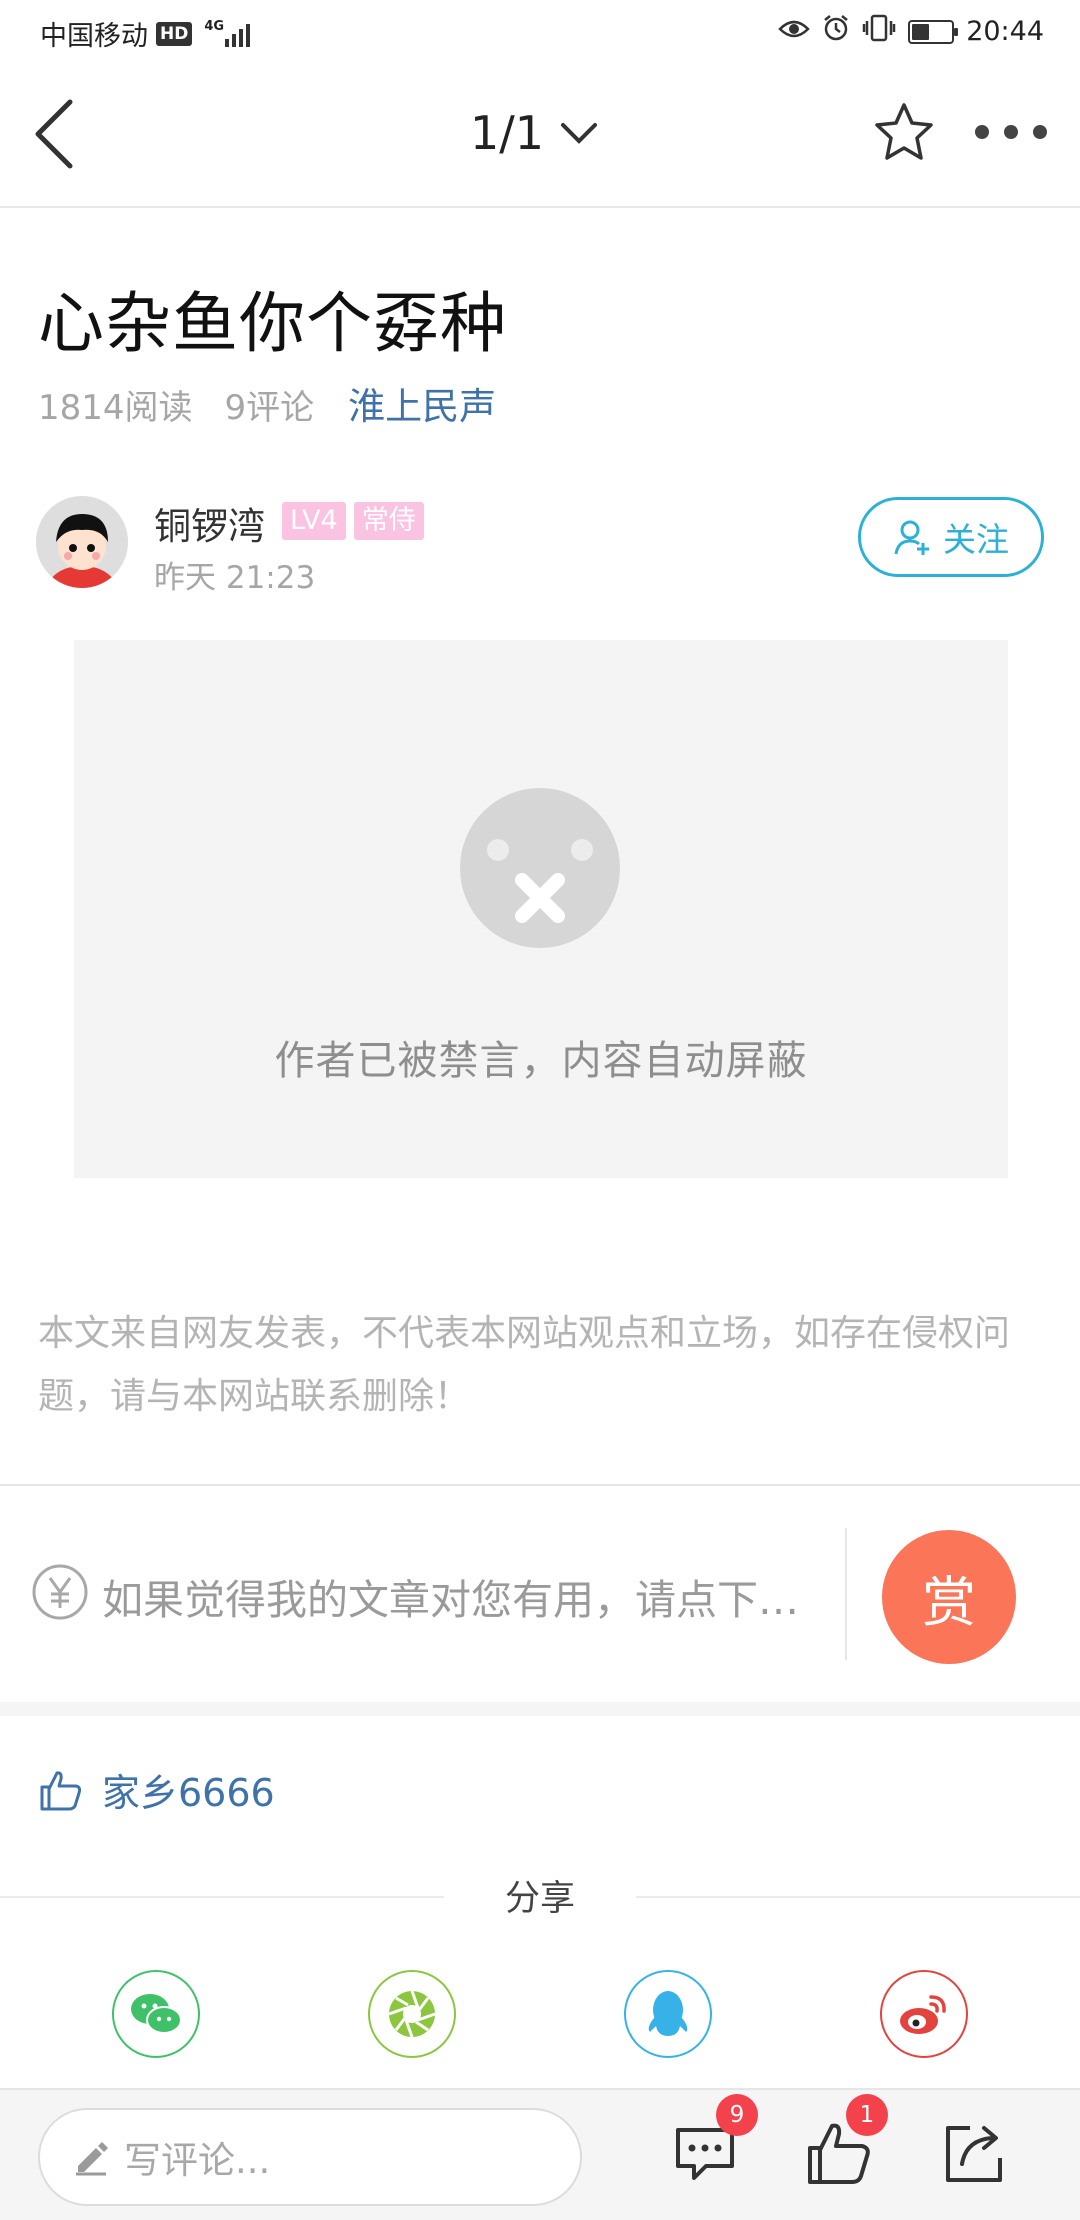 The height and width of the screenshot is (2220, 1080). What do you see at coordinates (412, 2014) in the screenshot?
I see `moments-icon` at bounding box center [412, 2014].